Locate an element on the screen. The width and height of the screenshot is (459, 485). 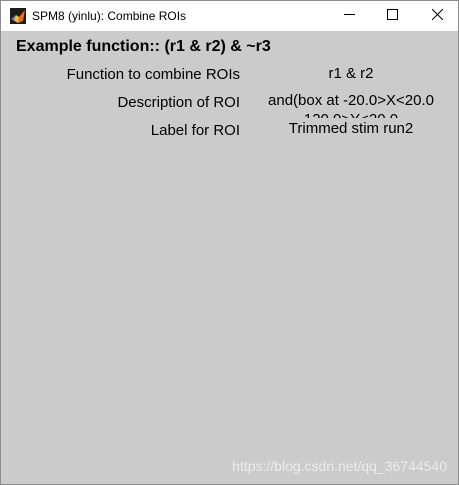
description-input: and(box at -20.0>X<20.0 120.0>Y<20.0 is located at coordinates (351, 104).